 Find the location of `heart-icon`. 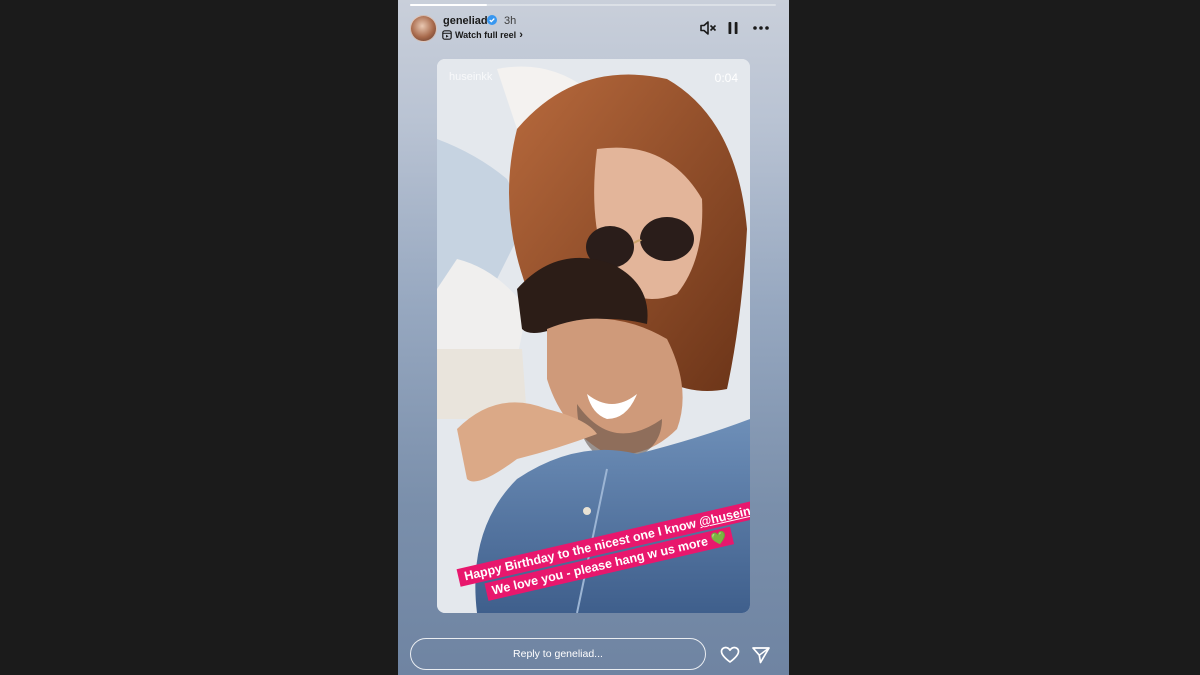

heart-icon is located at coordinates (730, 655).